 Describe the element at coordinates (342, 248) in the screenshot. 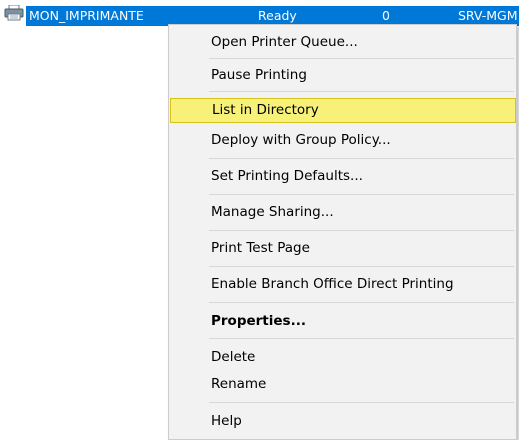

I see `menu-item-print-test-page: Print Test Page` at that location.